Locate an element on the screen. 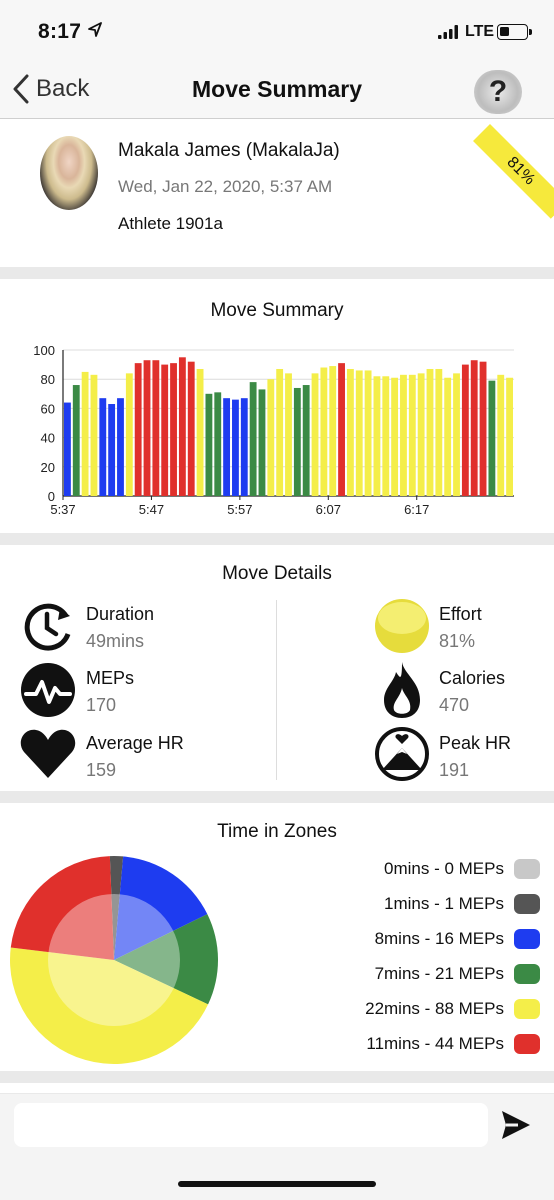 Image resolution: width=554 pixels, height=1200 pixels. average-hr-value: 159 is located at coordinates (101, 770).